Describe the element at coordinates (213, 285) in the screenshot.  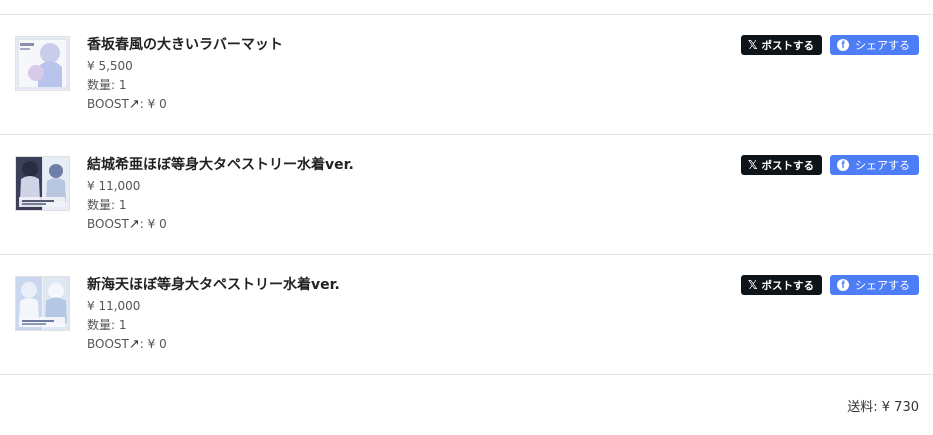
I see `item-name: 新海天ほぼ等身大タペストリー水着ver.` at that location.